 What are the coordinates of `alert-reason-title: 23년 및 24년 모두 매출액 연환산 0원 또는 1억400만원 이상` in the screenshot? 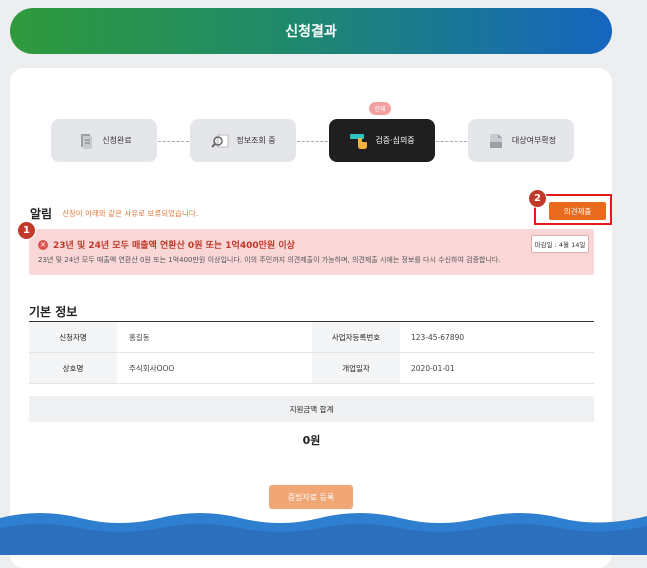 It's located at (174, 246).